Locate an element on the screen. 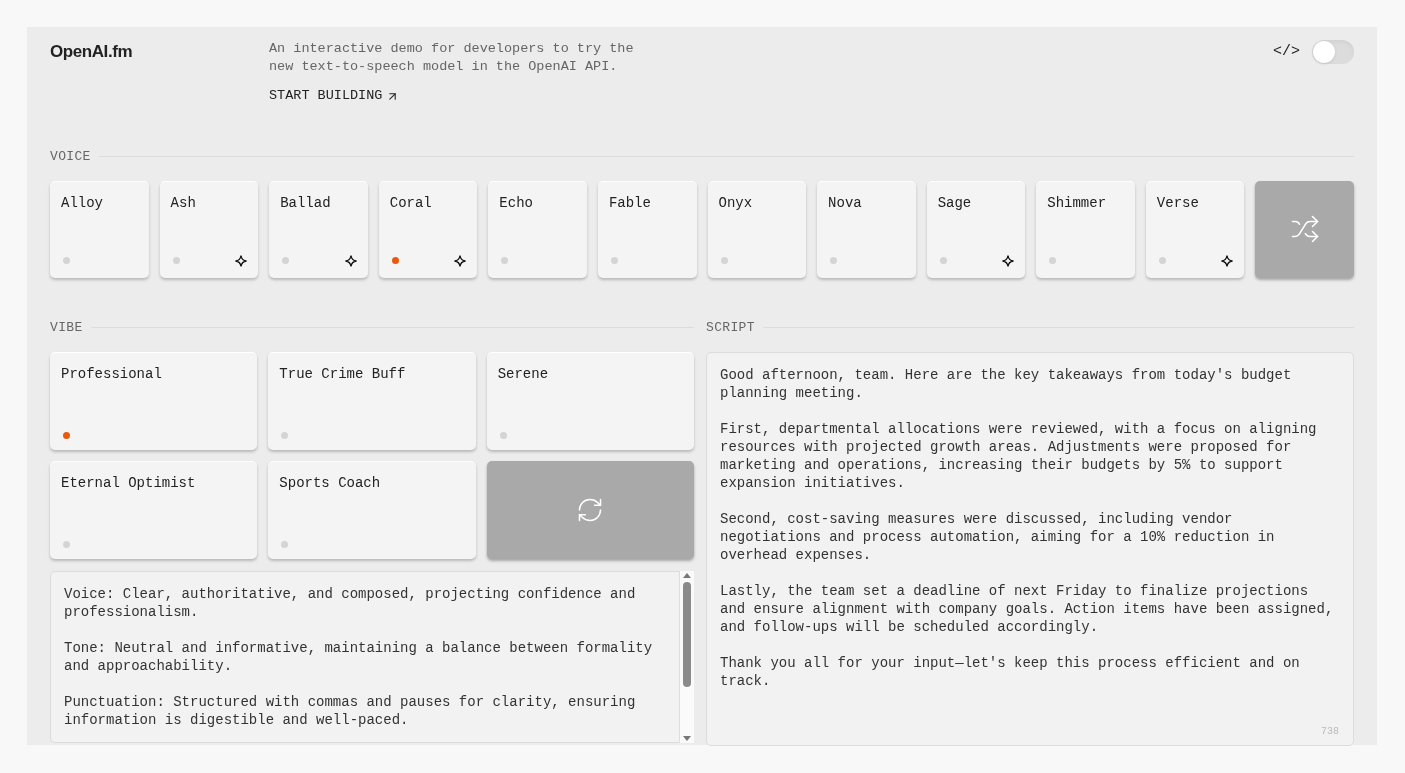 This screenshot has height=773, width=1405. shuffle-button is located at coordinates (1304, 229).